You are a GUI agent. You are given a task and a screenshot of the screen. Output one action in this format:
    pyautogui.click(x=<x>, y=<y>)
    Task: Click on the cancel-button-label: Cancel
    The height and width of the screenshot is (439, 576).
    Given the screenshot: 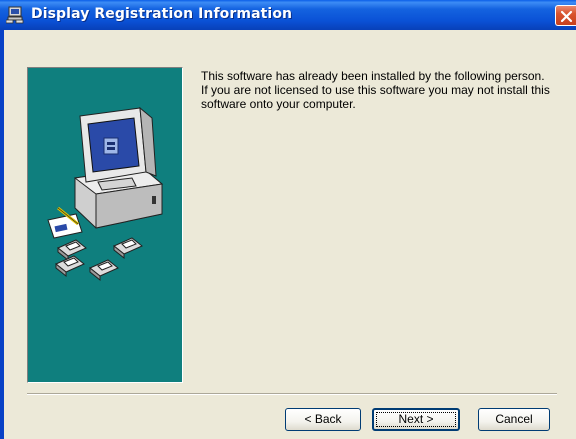 What is the action you would take?
    pyautogui.click(x=514, y=419)
    